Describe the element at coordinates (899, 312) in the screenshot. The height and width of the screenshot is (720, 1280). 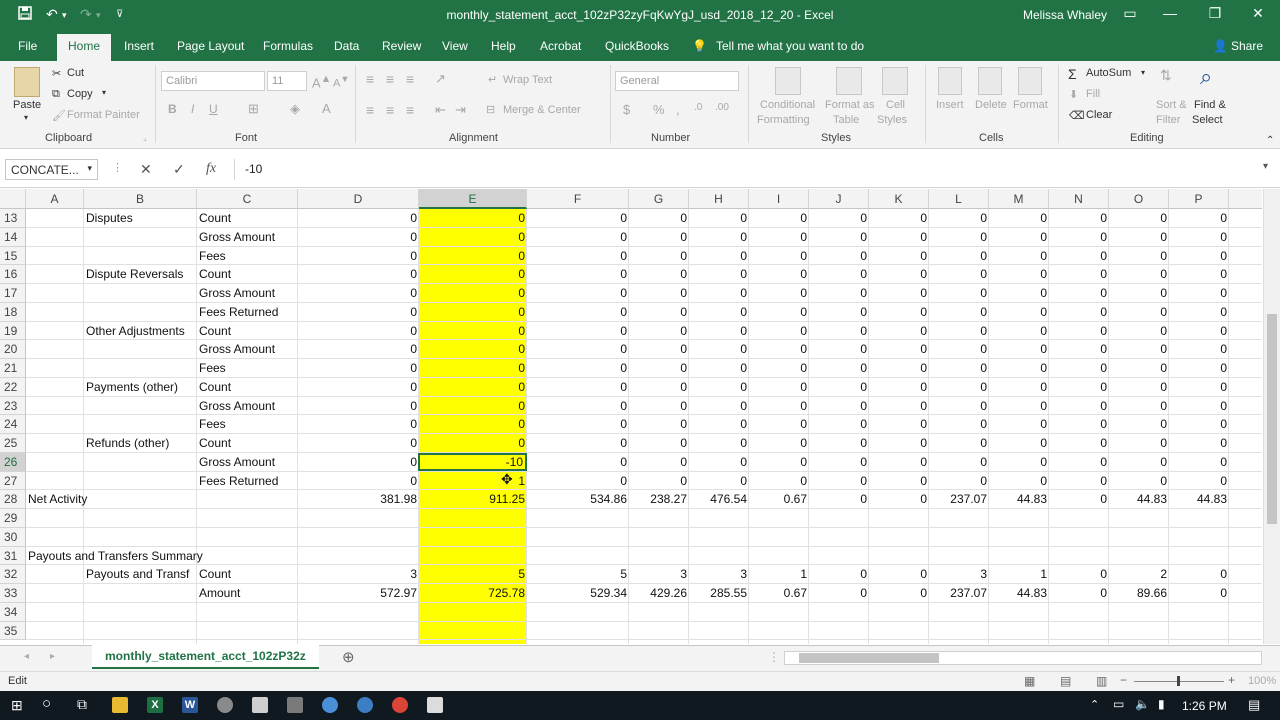
I see `cell-k18: 0` at that location.